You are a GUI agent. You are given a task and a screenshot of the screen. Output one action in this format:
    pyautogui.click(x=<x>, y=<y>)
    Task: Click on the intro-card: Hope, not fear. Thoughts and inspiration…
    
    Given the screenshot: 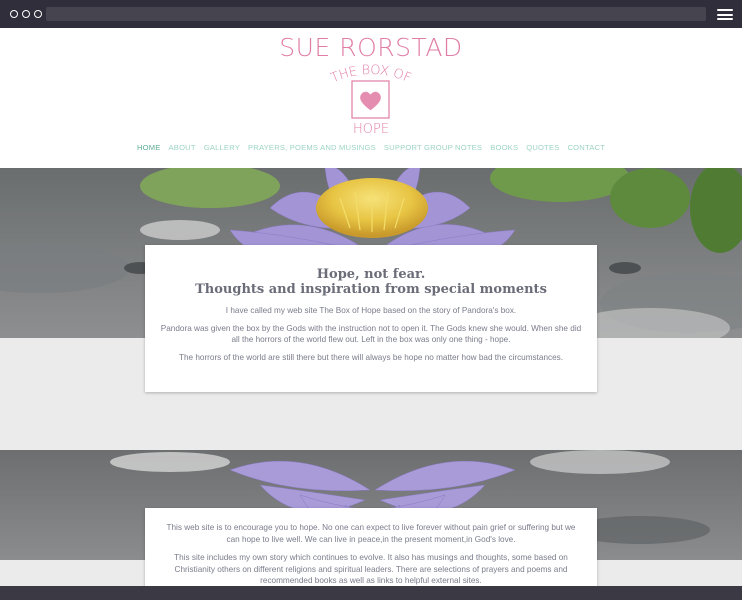 What is the action you would take?
    pyautogui.click(x=371, y=318)
    